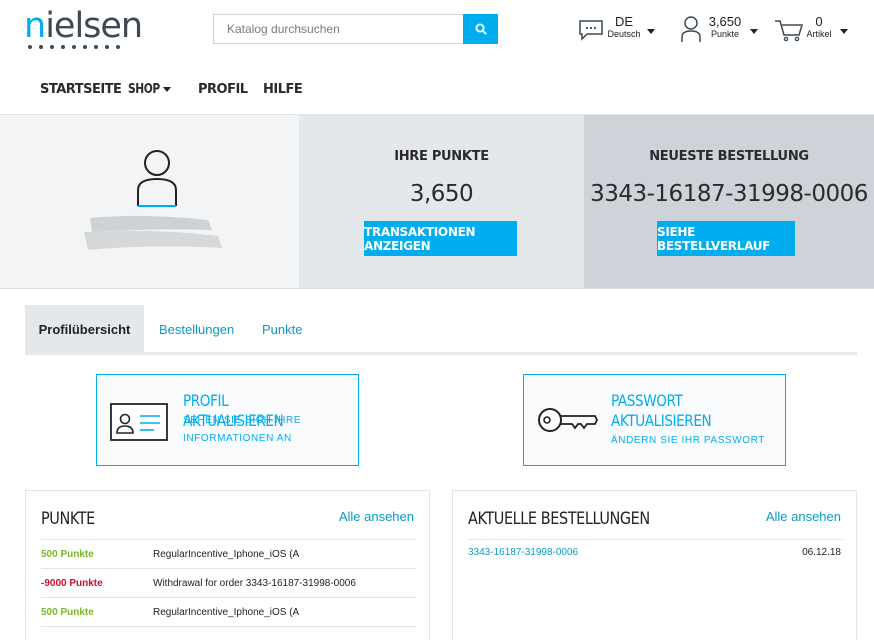 The height and width of the screenshot is (640, 874). What do you see at coordinates (568, 420) in the screenshot?
I see `key-icon` at bounding box center [568, 420].